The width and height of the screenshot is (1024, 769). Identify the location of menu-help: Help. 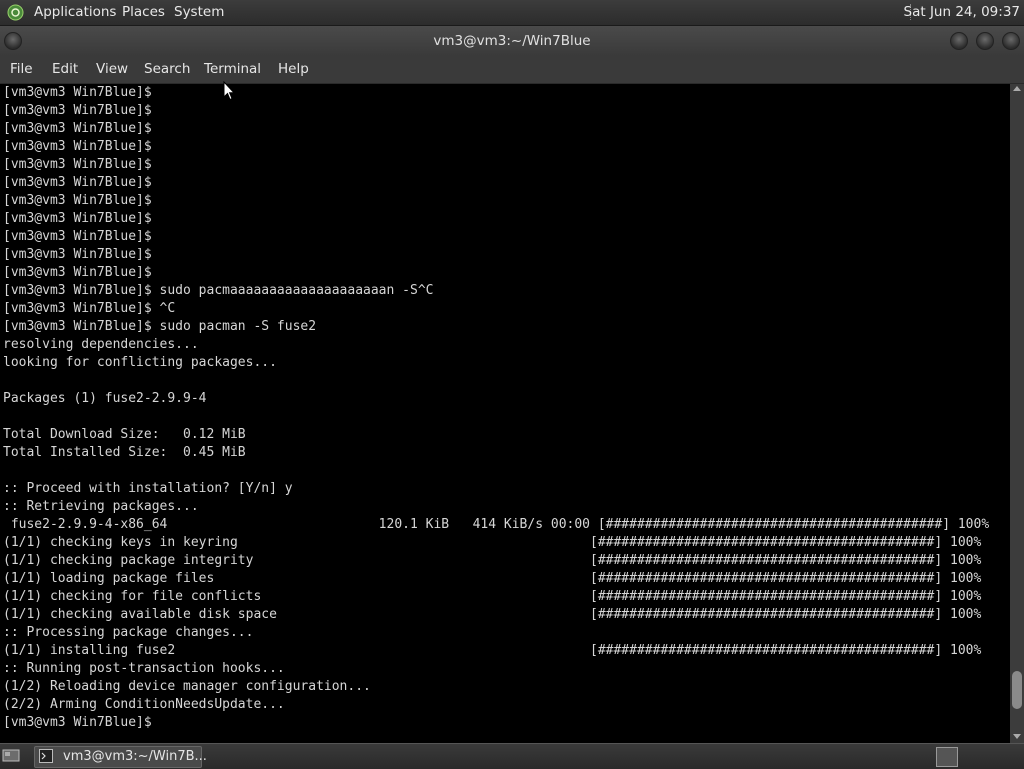
(293, 69).